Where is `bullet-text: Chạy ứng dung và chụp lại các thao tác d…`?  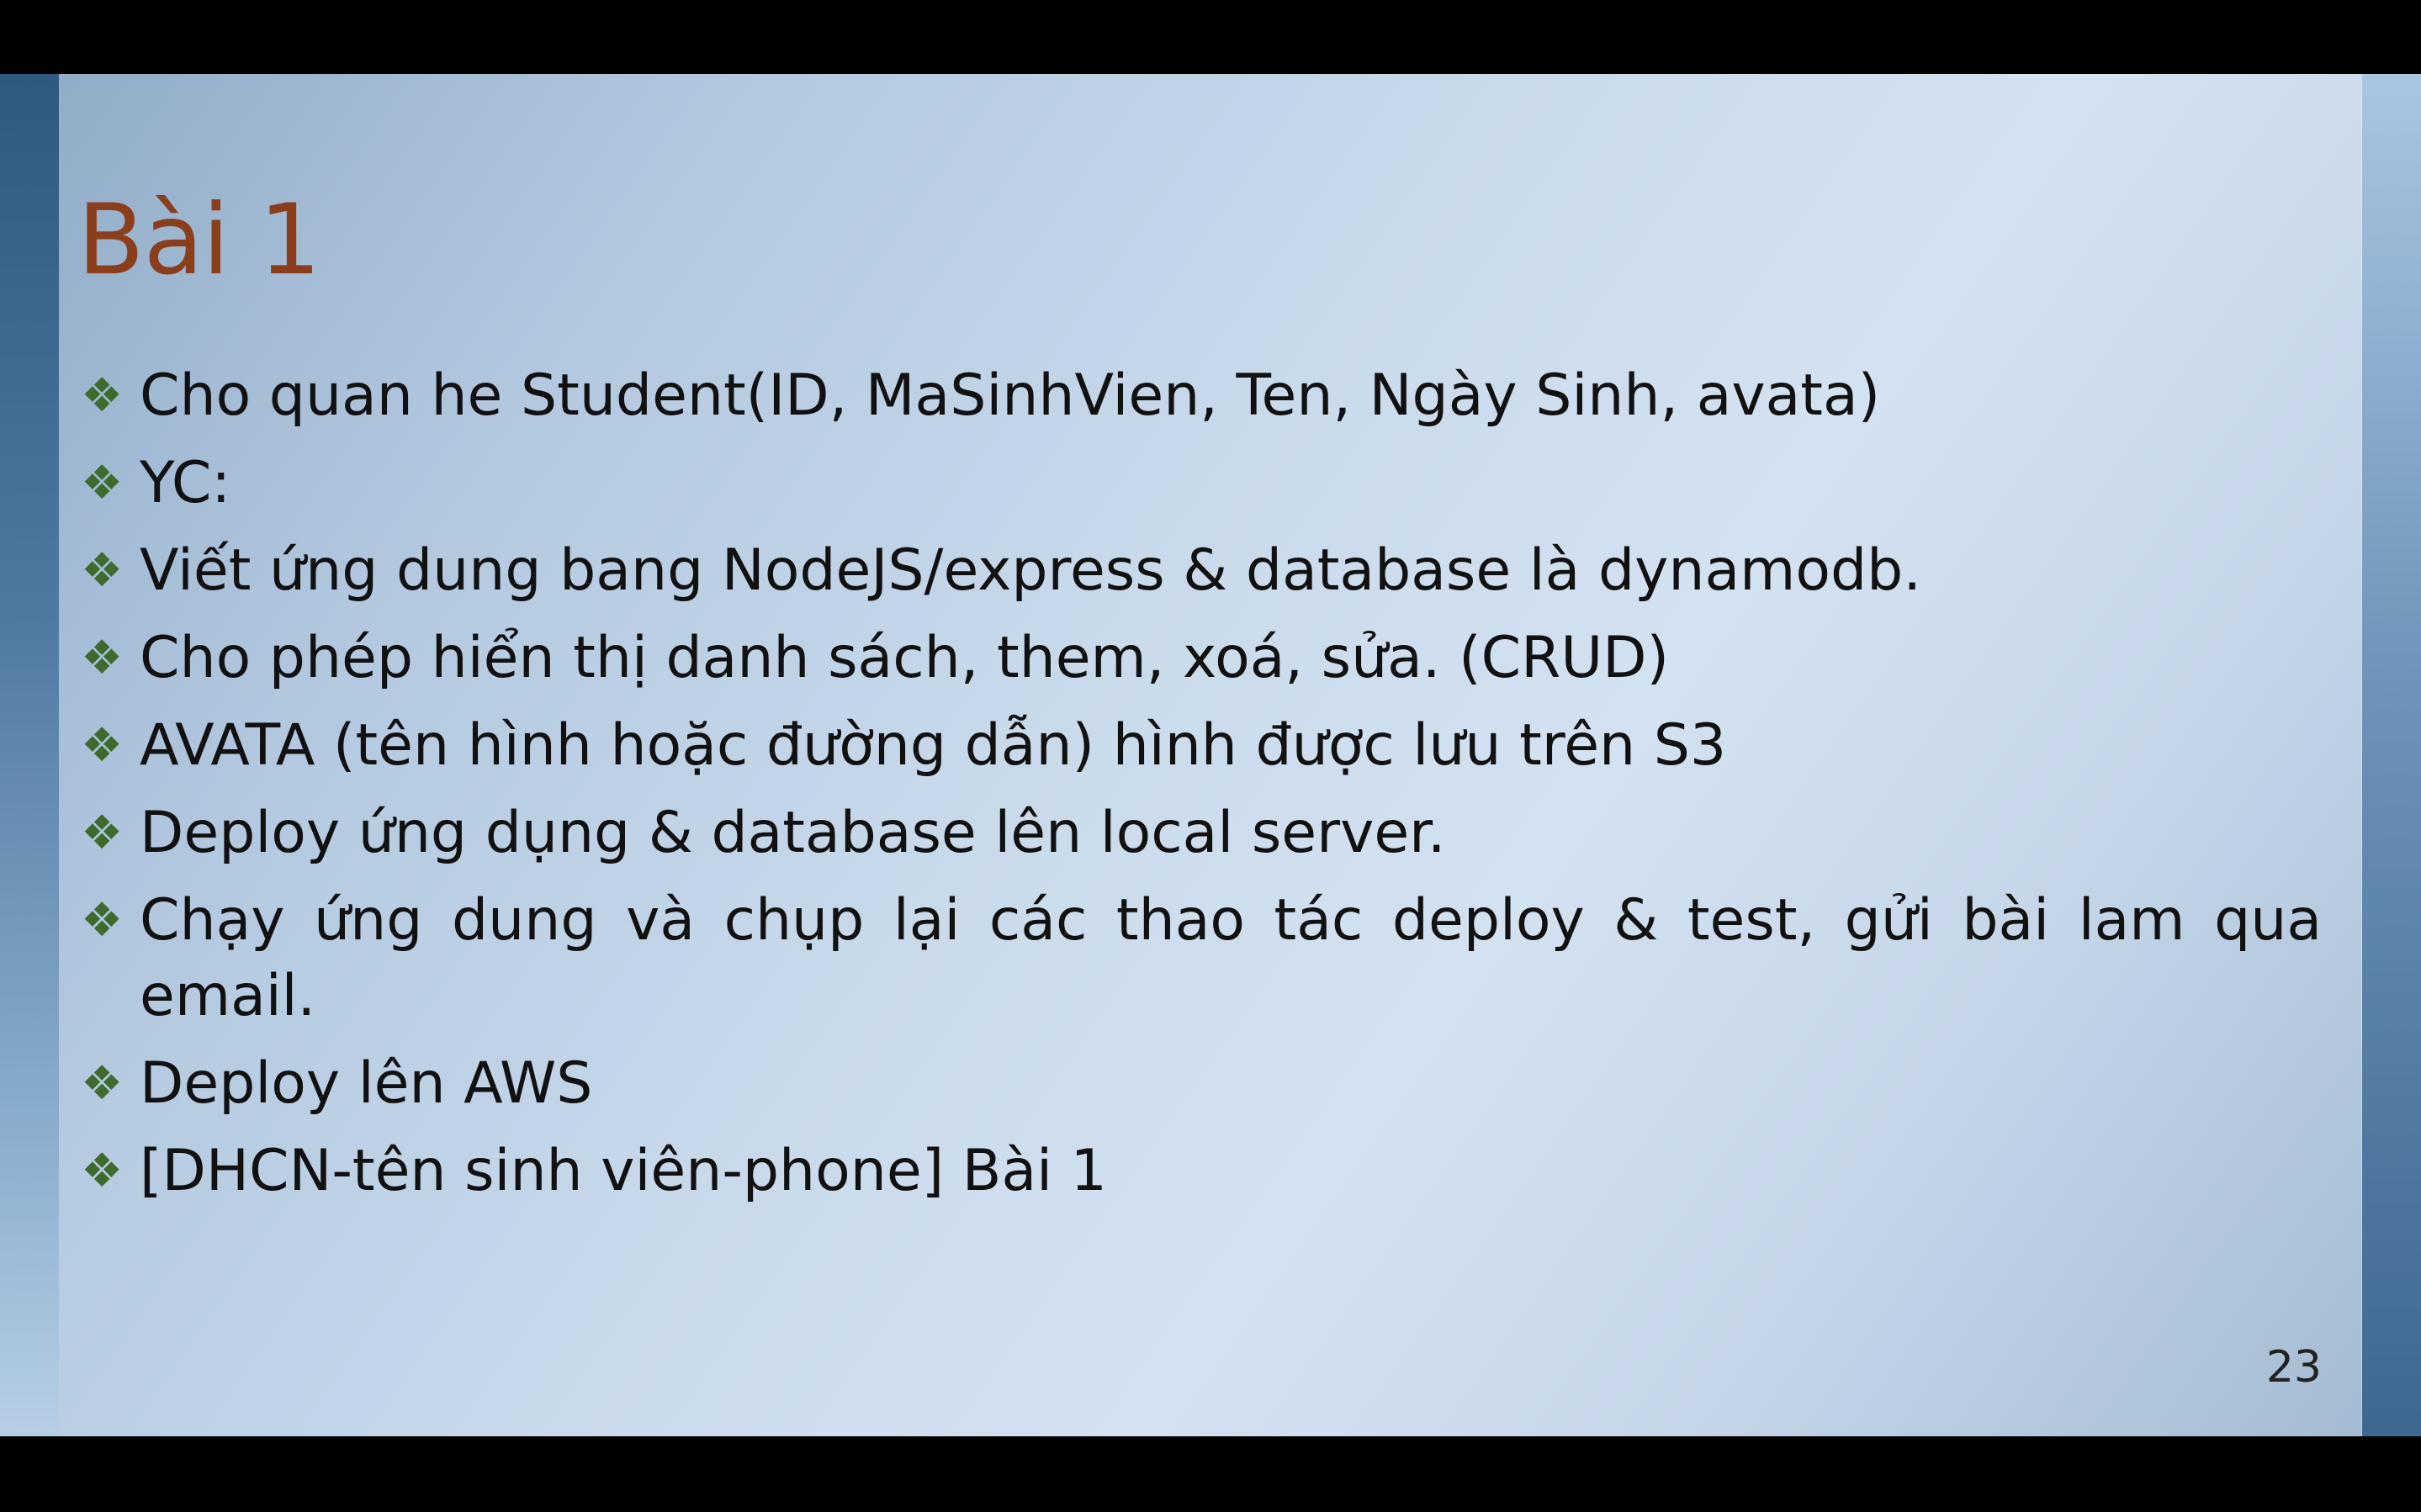 bullet-text: Chạy ứng dung và chụp lại các thao tác d… is located at coordinates (1231, 958).